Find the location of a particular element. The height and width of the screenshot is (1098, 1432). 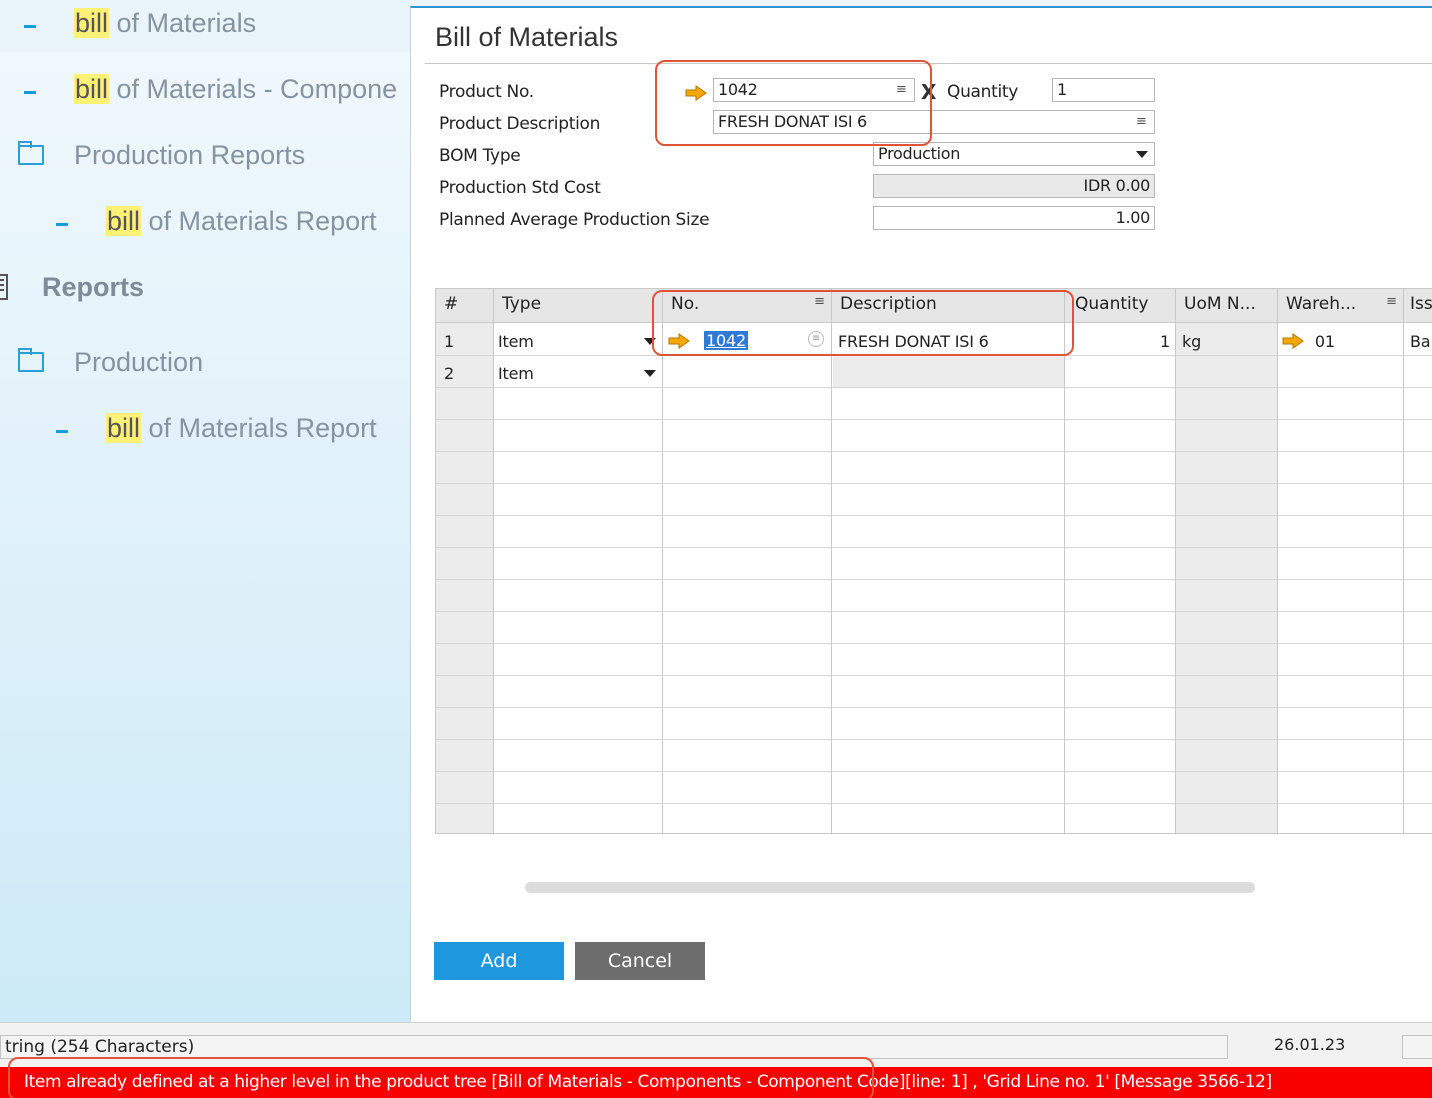

row-1-quantity: 1 is located at coordinates (1119, 341).